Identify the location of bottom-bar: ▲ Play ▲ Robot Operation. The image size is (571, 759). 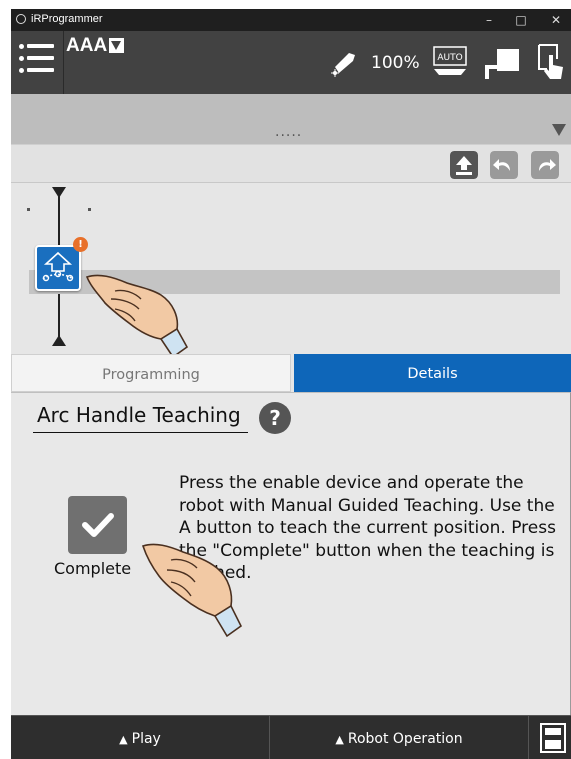
(291, 737).